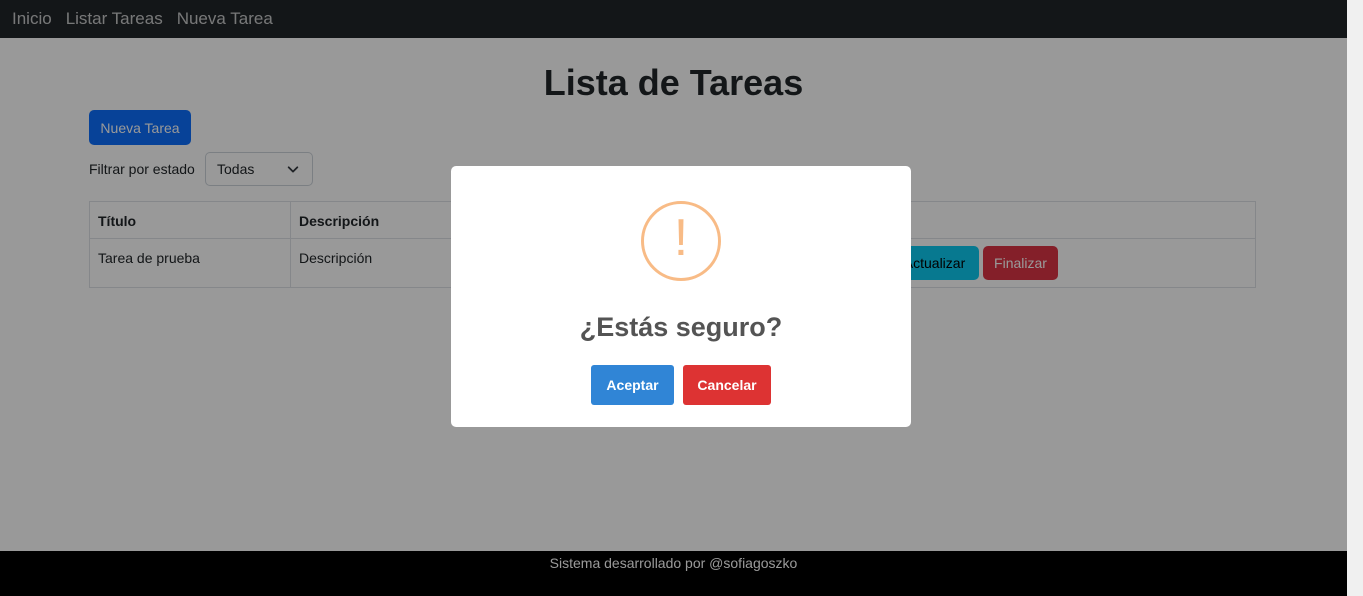 This screenshot has width=1363, height=596. I want to click on accept-button: Aceptar, so click(632, 385).